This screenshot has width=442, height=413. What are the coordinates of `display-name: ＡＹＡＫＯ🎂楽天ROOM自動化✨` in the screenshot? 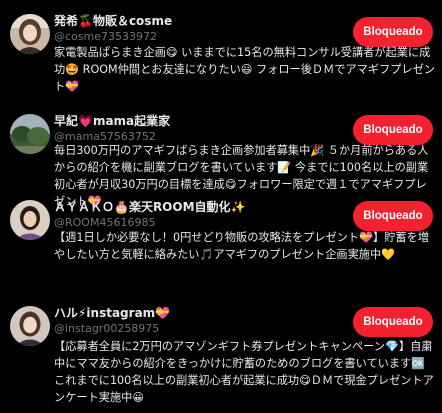 It's located at (149, 207).